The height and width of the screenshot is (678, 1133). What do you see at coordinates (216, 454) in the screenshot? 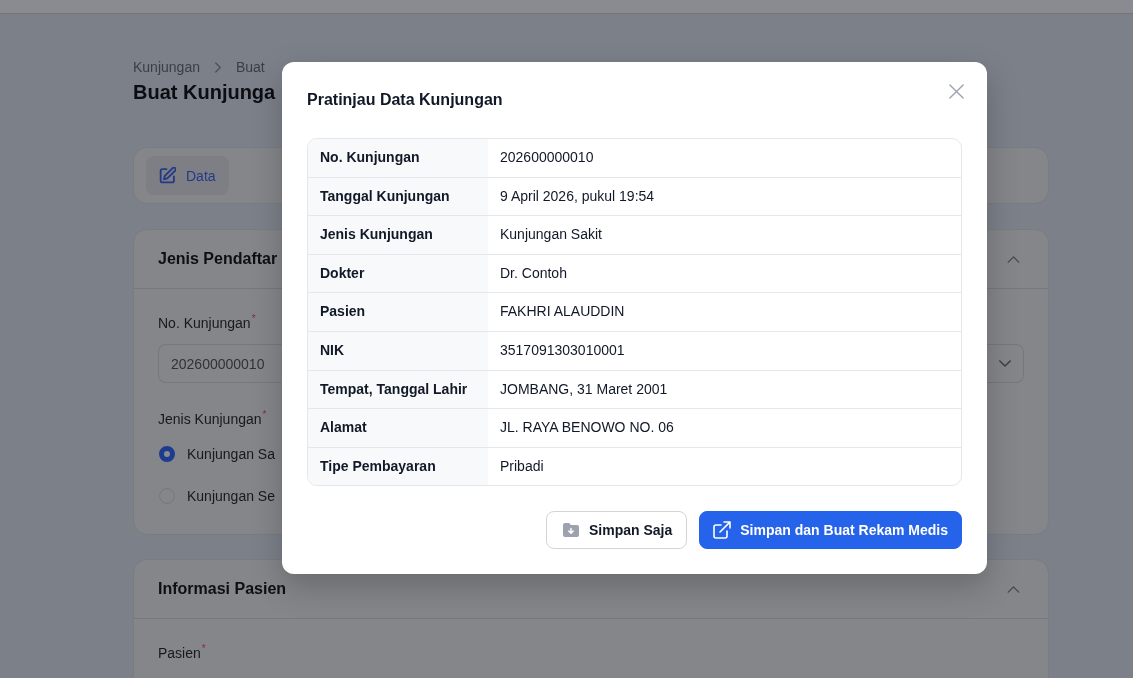
I see `radio-option: Kunjungan Sa` at bounding box center [216, 454].